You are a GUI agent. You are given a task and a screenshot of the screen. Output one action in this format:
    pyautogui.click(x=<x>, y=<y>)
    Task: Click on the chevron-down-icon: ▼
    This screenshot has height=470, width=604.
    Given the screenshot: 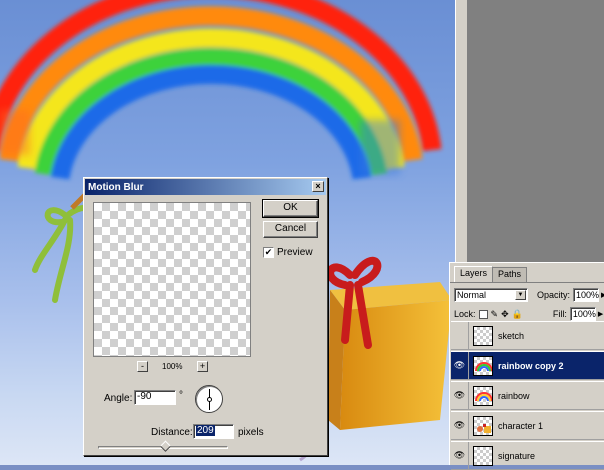 What is the action you would take?
    pyautogui.click(x=520, y=295)
    